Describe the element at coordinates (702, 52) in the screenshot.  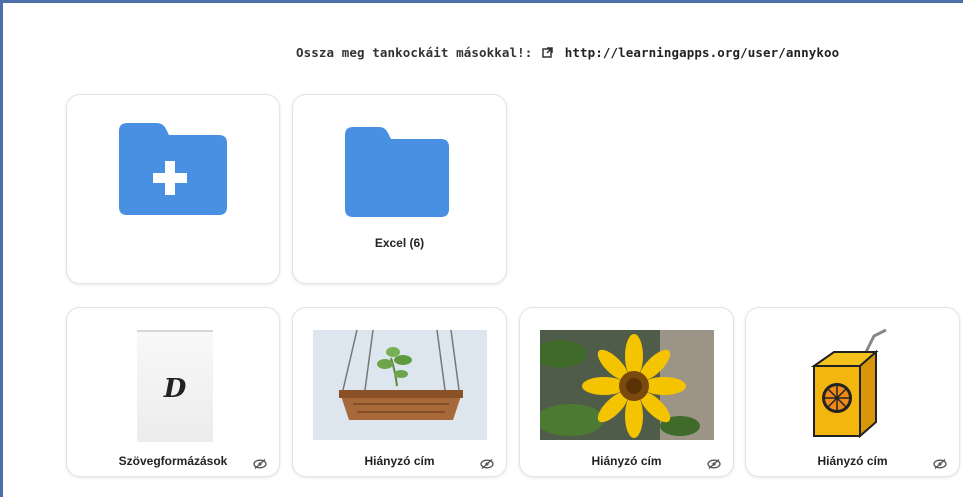
I see `share-link: http://learningapps.org/user/annykoo` at that location.